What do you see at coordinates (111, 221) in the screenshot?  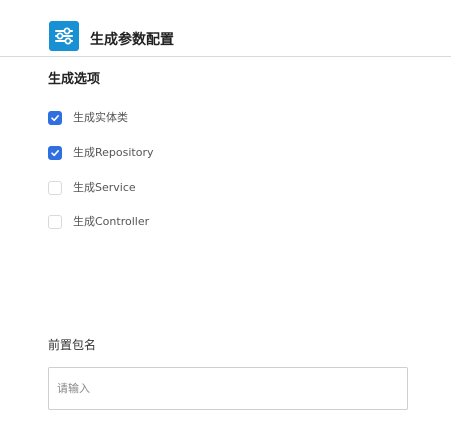 I see `option-label-controller: 生成Controller` at bounding box center [111, 221].